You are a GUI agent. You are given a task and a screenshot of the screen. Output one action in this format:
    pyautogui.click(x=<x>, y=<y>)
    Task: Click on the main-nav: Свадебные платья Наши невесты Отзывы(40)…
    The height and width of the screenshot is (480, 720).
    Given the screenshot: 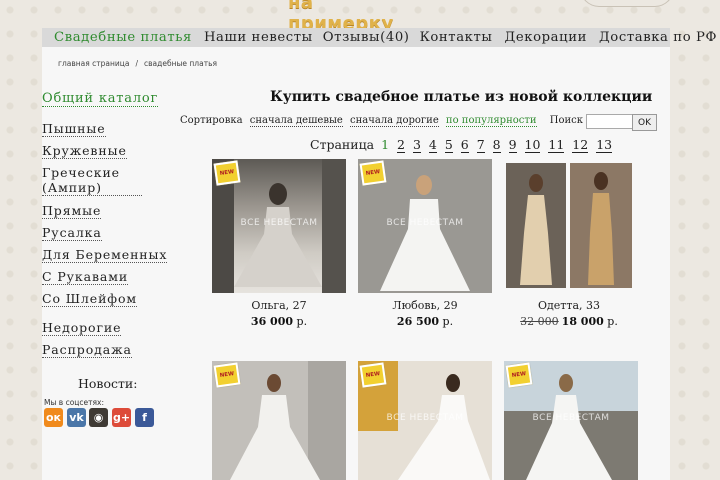 What is the action you would take?
    pyautogui.click(x=379, y=37)
    